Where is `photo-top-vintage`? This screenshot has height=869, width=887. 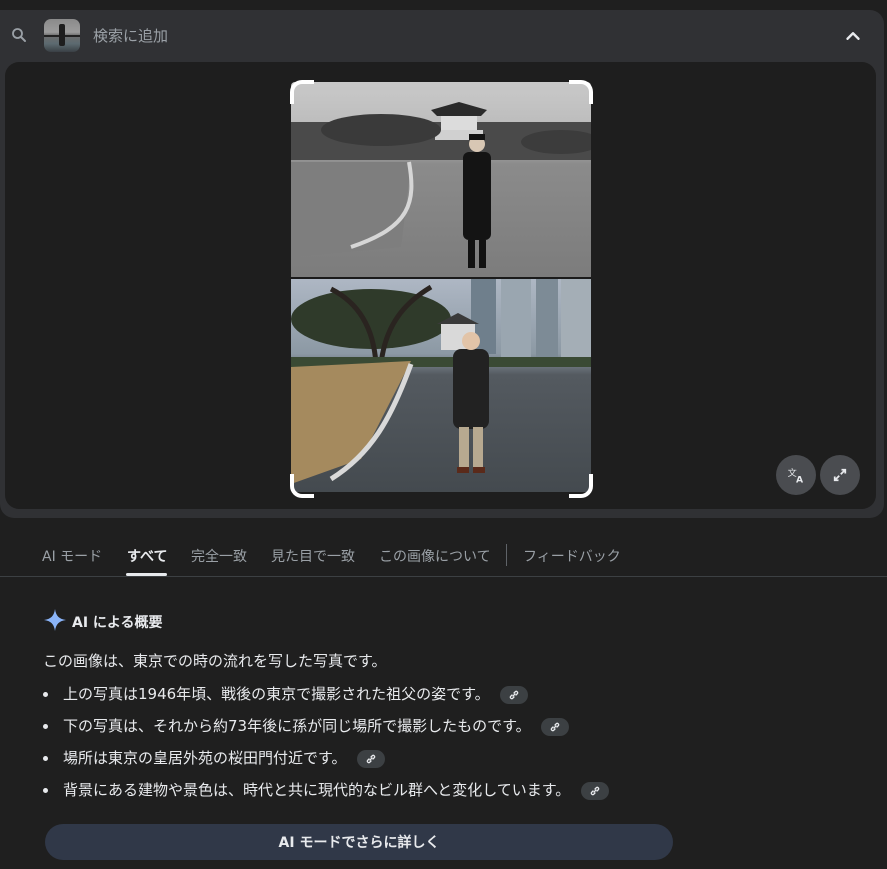 photo-top-vintage is located at coordinates (441, 179).